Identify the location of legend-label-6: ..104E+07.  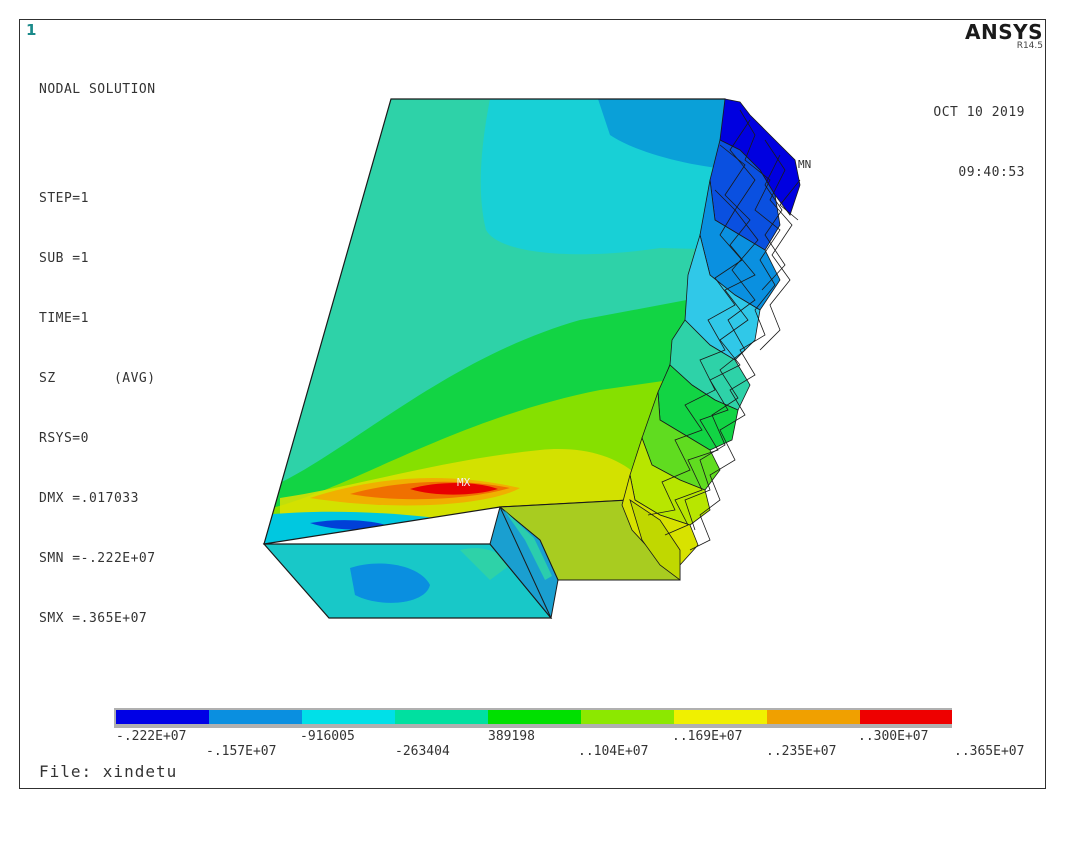
(613, 751).